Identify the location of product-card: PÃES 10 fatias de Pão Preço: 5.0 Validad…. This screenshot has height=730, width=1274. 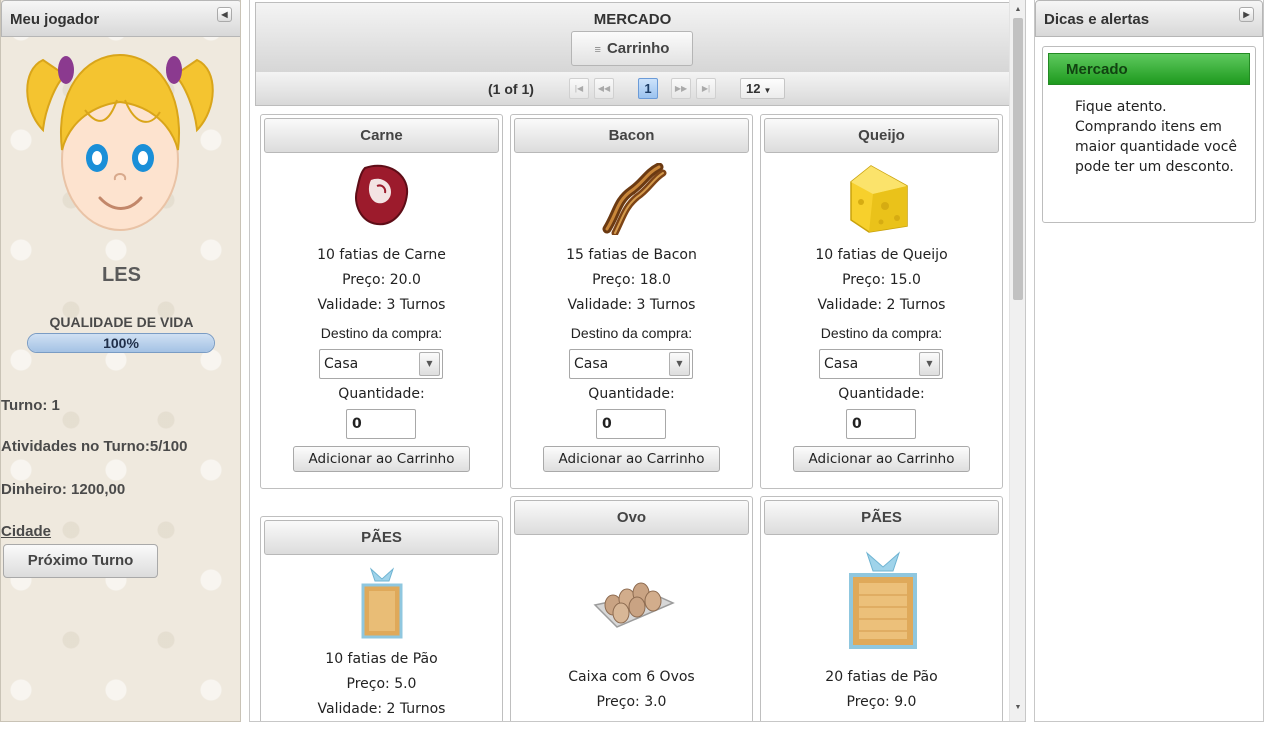
(381, 618).